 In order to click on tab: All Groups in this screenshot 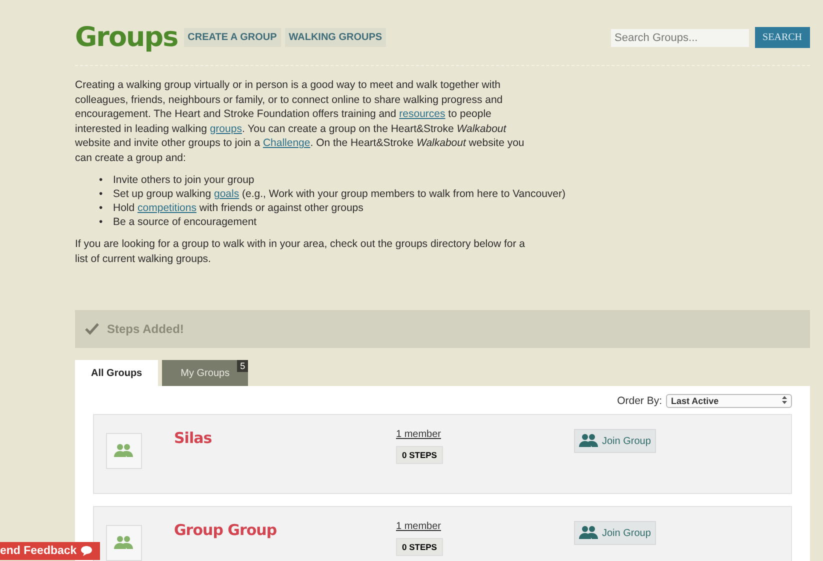, I will do `click(116, 373)`.